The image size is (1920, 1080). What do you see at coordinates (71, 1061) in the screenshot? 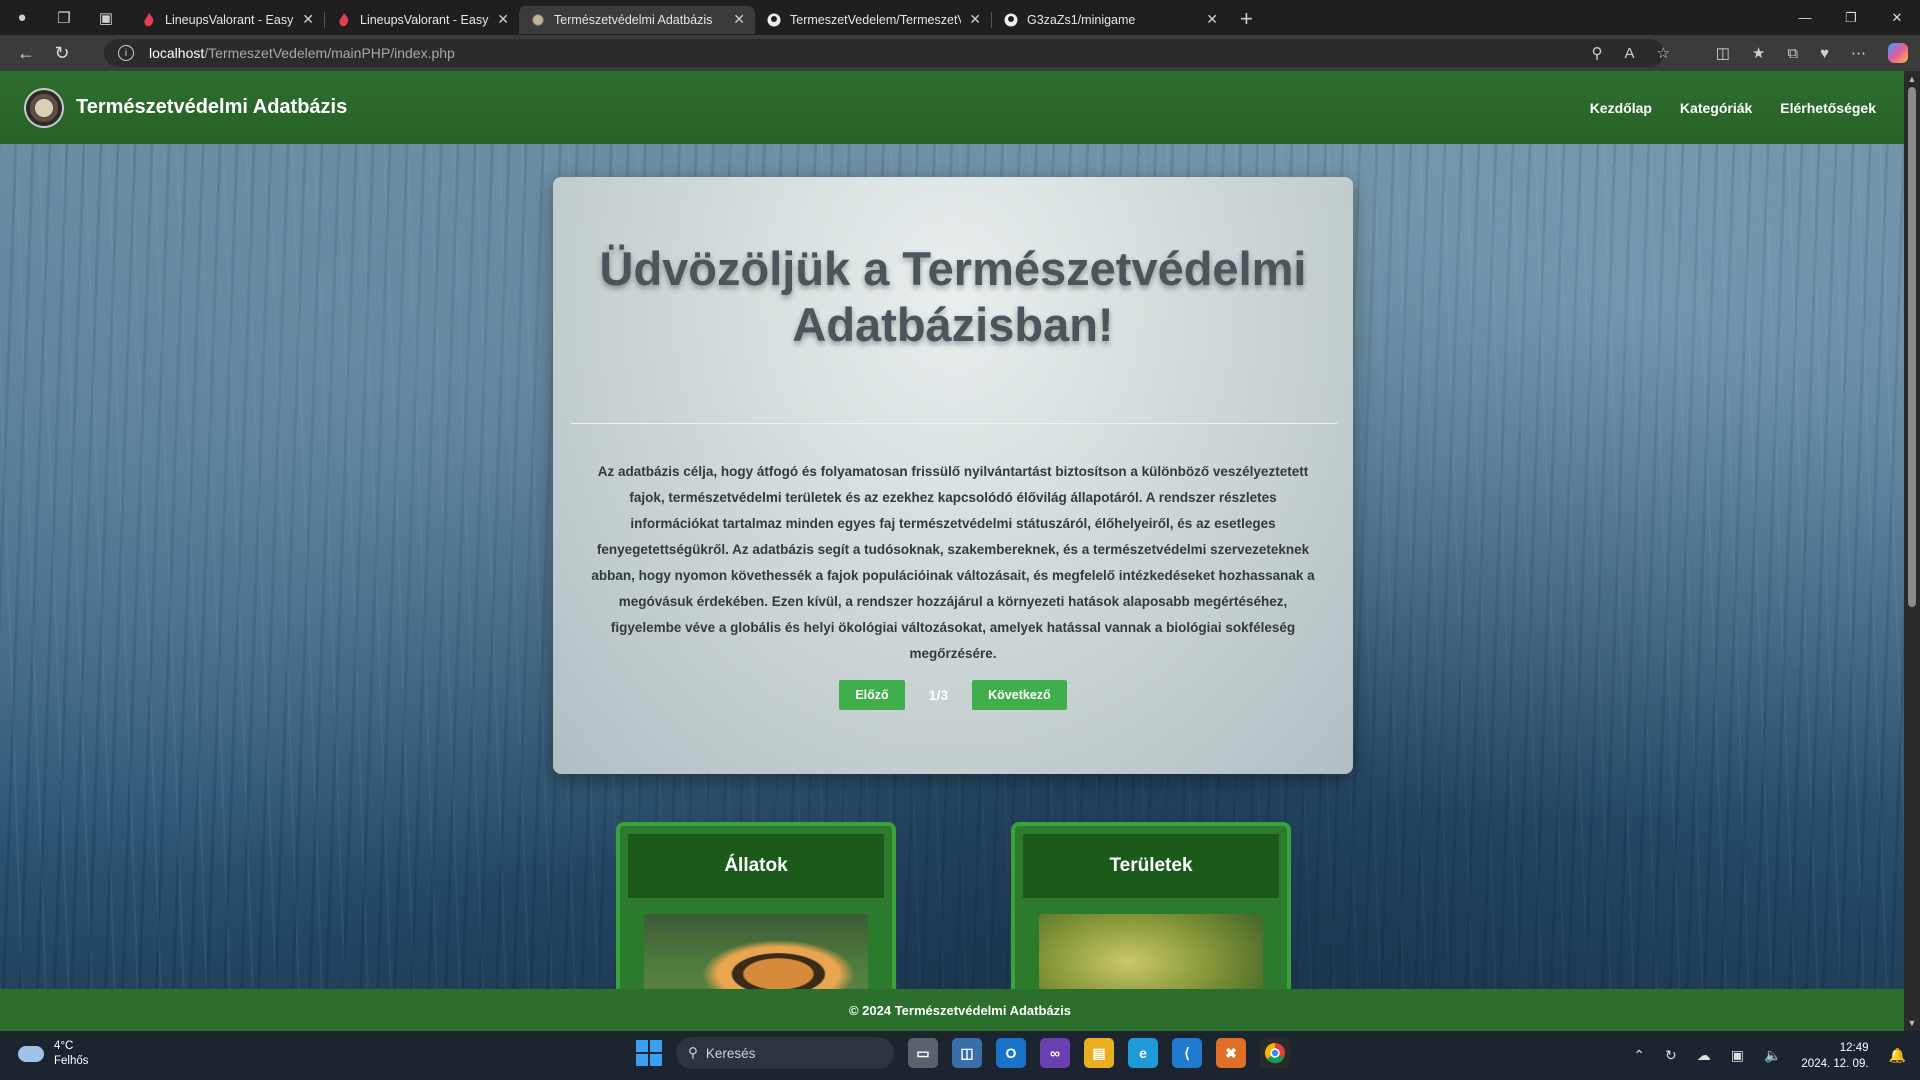
I see `weather-desc: Felhős` at bounding box center [71, 1061].